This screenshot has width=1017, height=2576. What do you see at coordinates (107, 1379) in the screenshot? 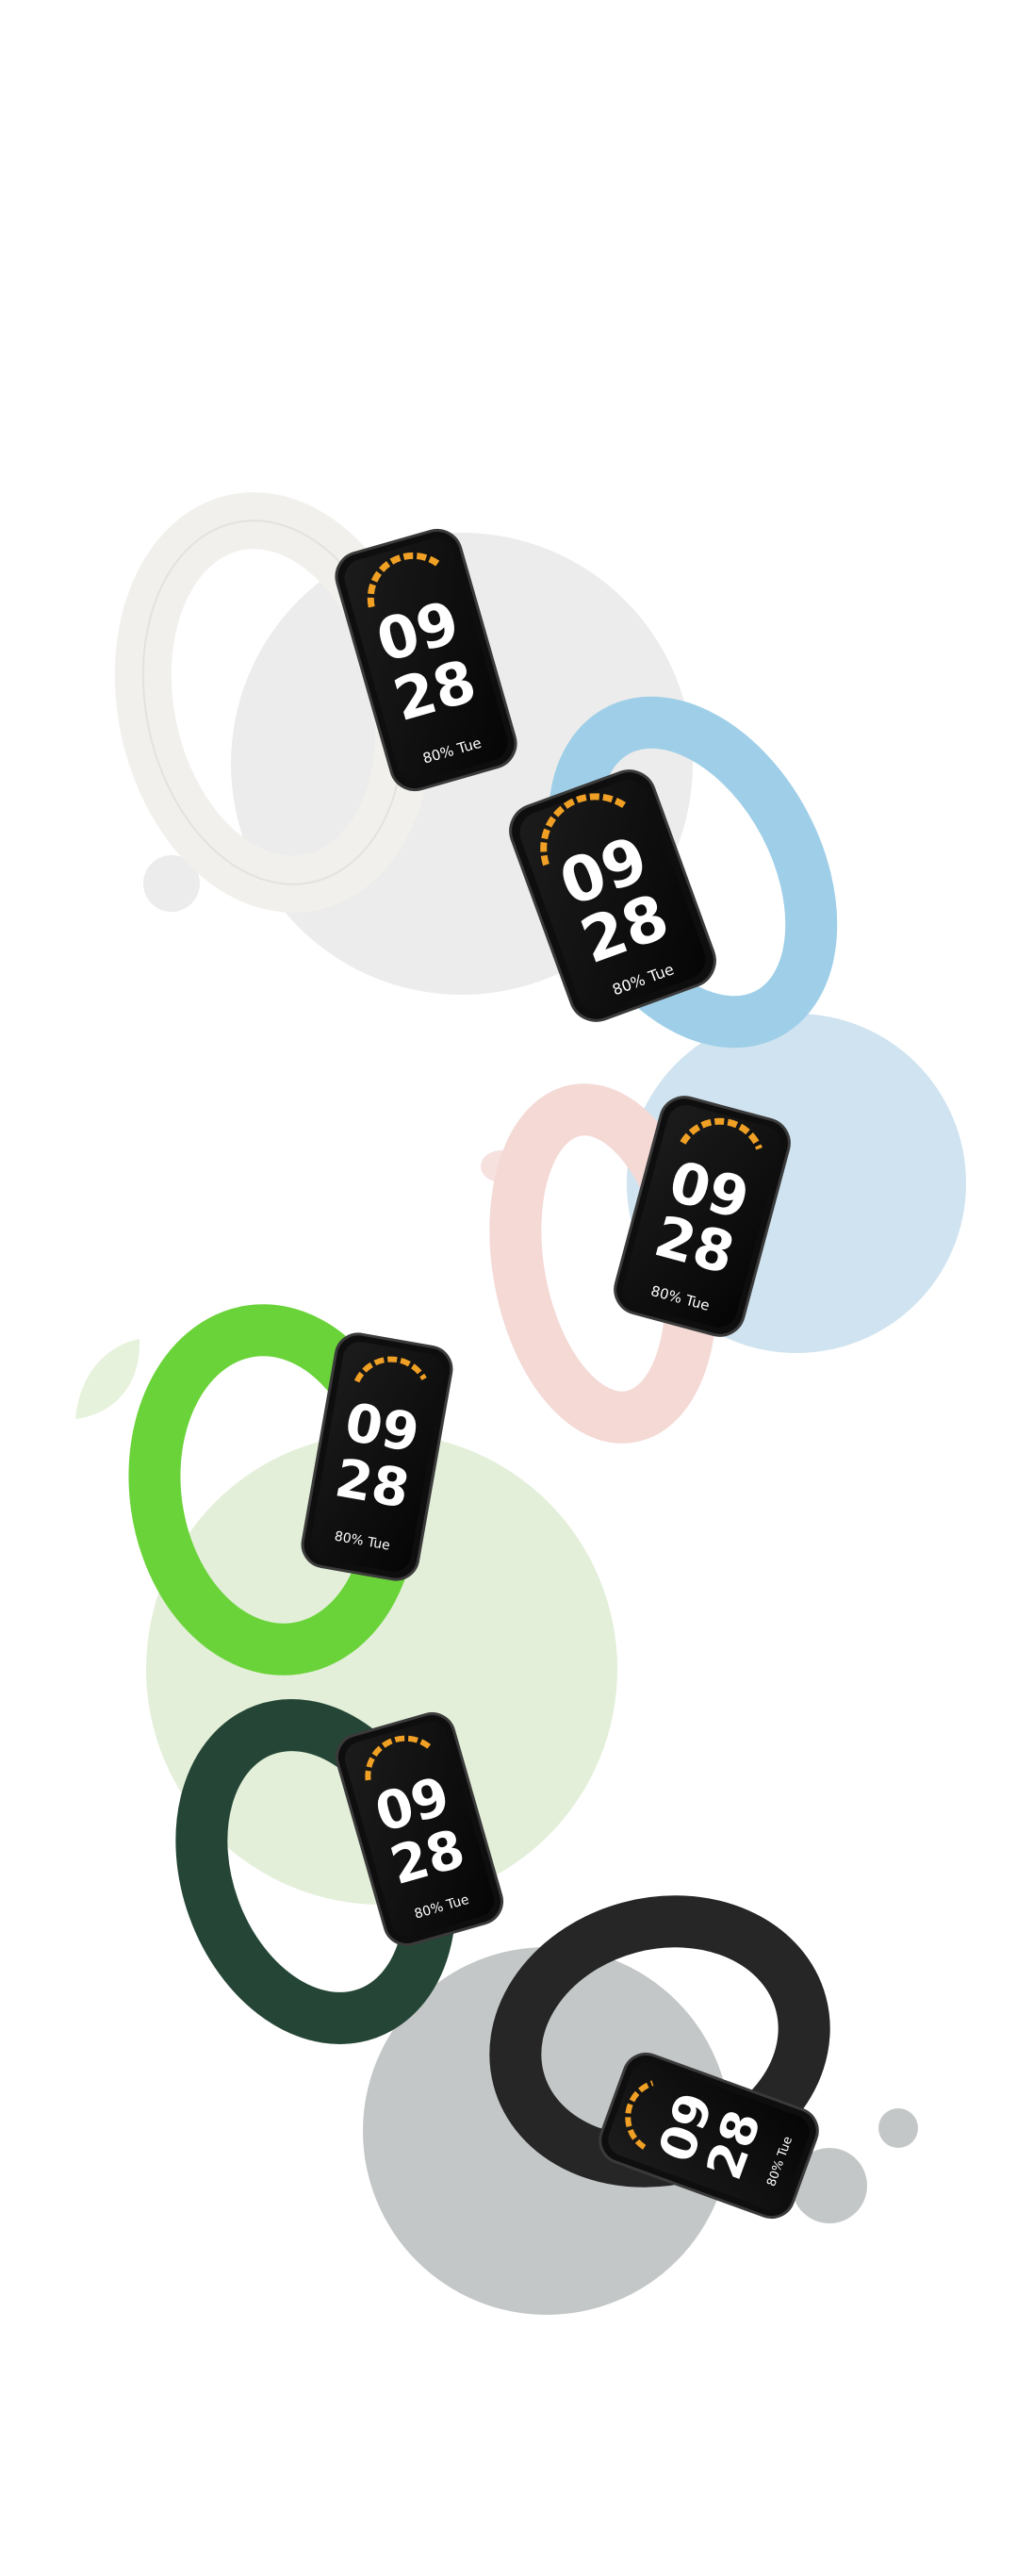
I see `green-leaf` at bounding box center [107, 1379].